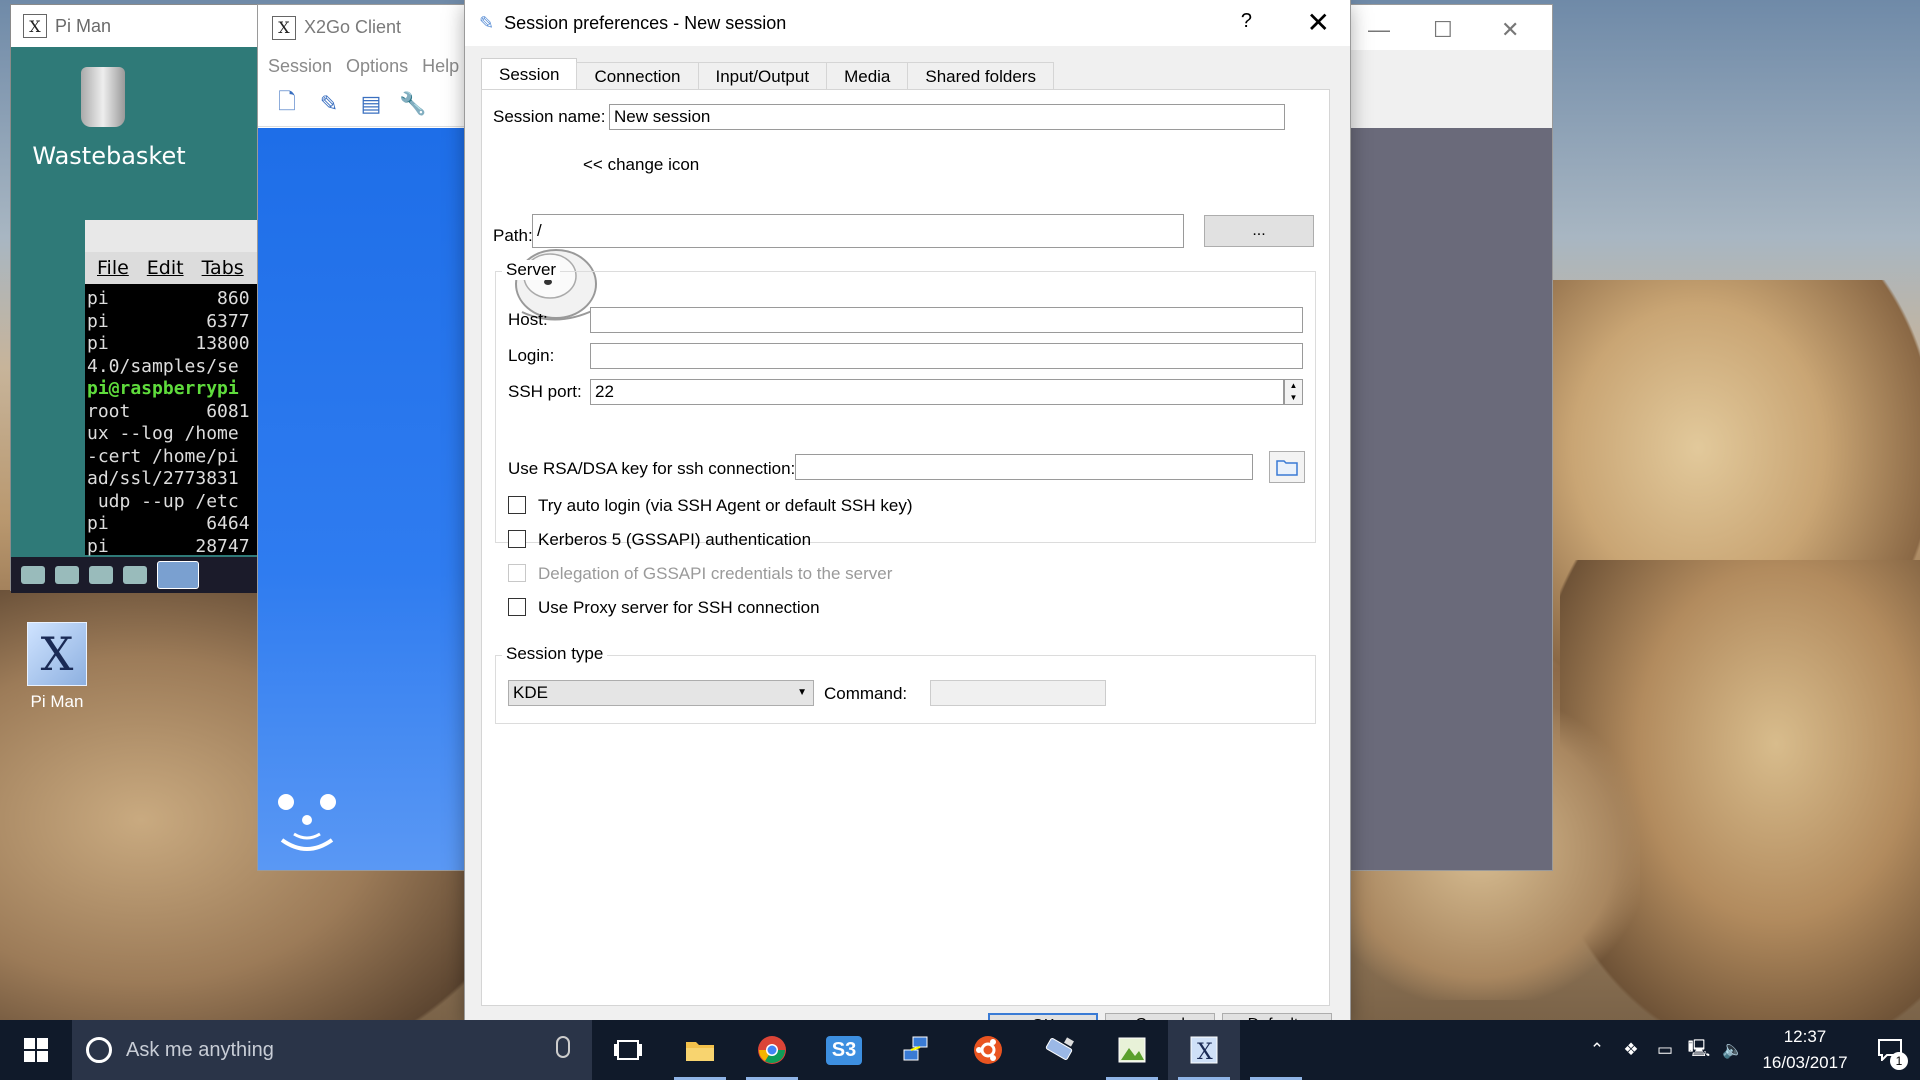  Describe the element at coordinates (907, 23) in the screenshot. I see `dialog-titlebar: ✎ Session preferences - New session ? ✕` at that location.